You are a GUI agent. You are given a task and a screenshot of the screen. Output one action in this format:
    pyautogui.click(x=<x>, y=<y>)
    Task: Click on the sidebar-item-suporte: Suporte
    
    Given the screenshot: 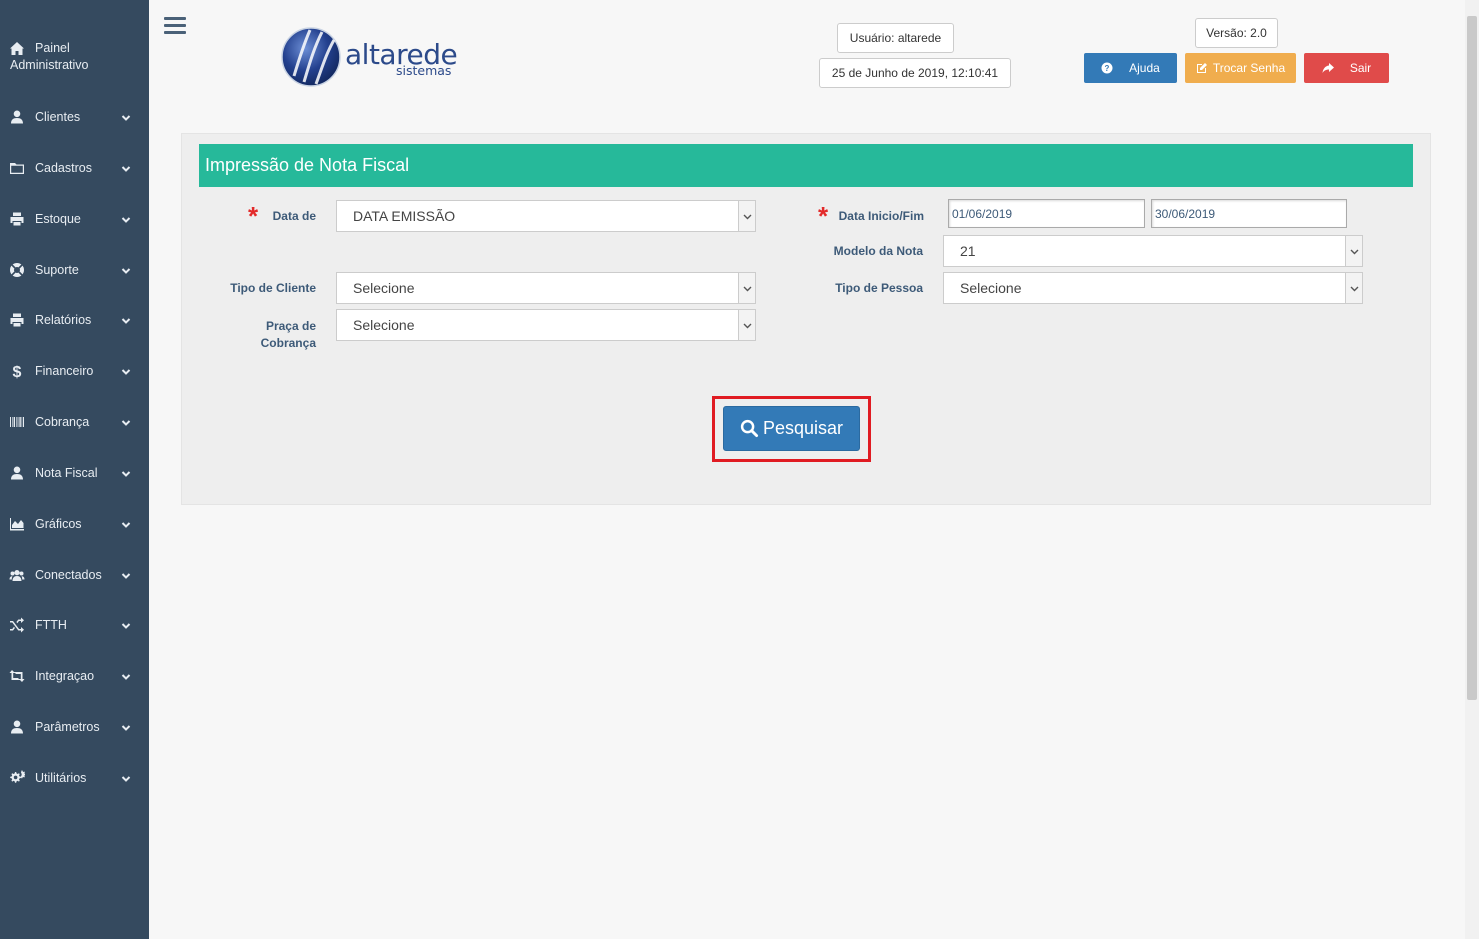 What is the action you would take?
    pyautogui.click(x=74, y=270)
    